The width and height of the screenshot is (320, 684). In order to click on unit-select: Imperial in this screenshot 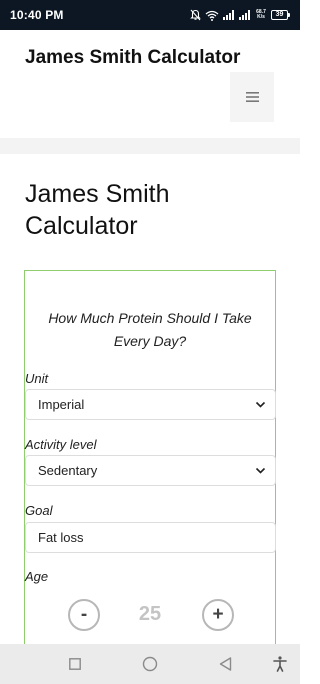, I will do `click(150, 404)`.